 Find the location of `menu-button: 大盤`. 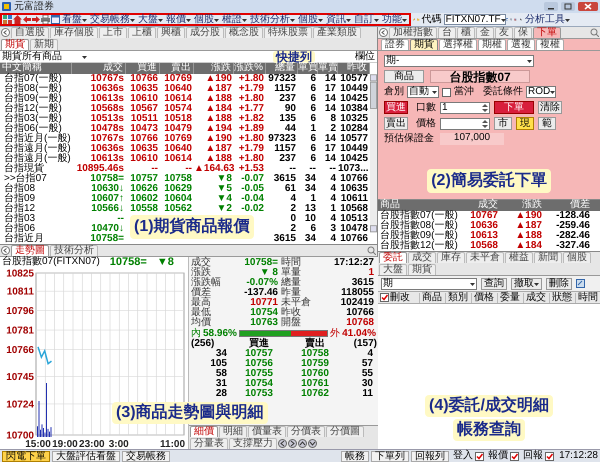

menu-button: 大盤 is located at coordinates (150, 19).